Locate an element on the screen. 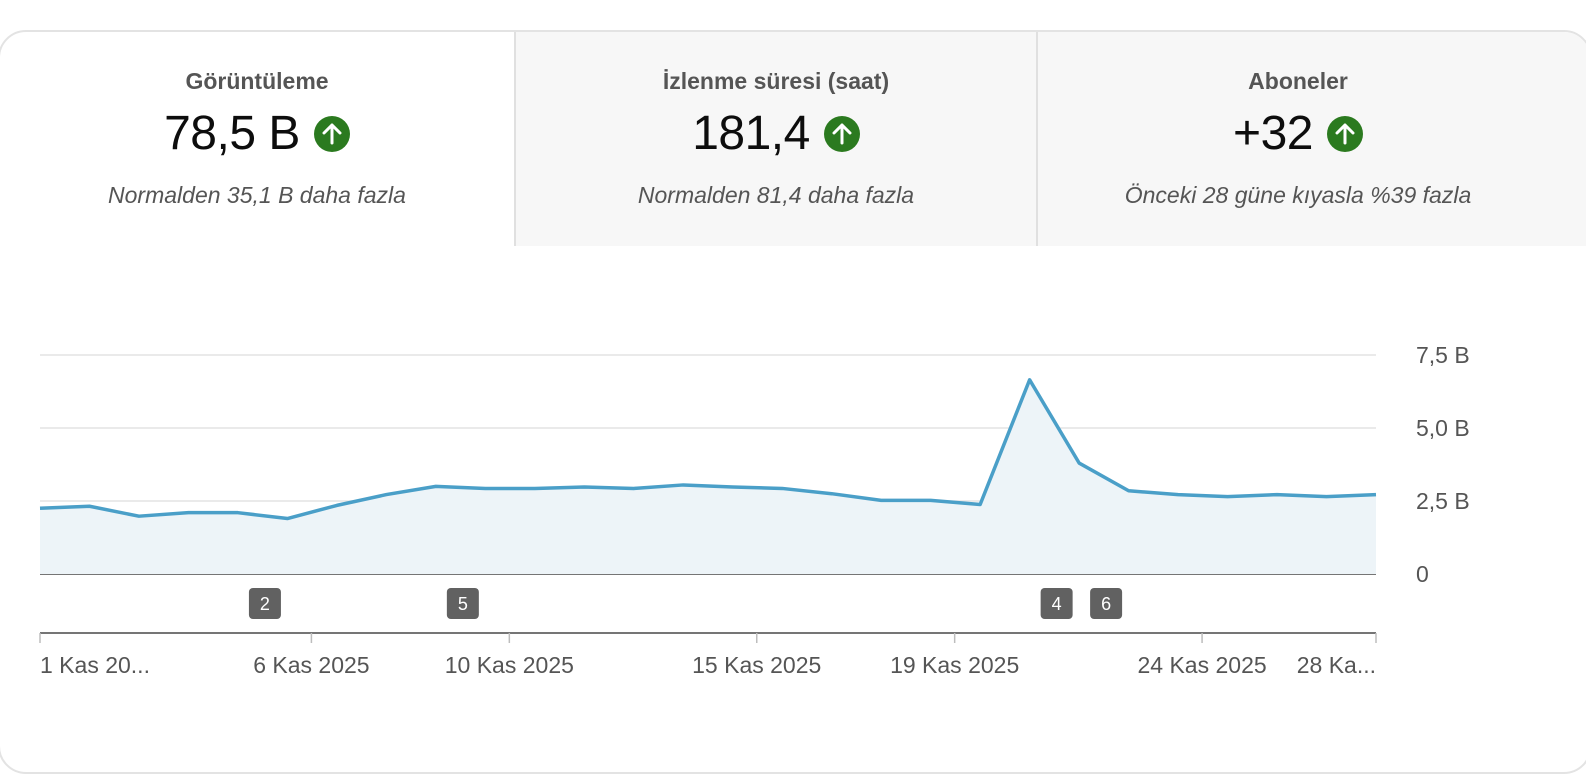 Image resolution: width=1586 pixels, height=774 pixels. y-tick-label: 5,0 B is located at coordinates (1443, 428).